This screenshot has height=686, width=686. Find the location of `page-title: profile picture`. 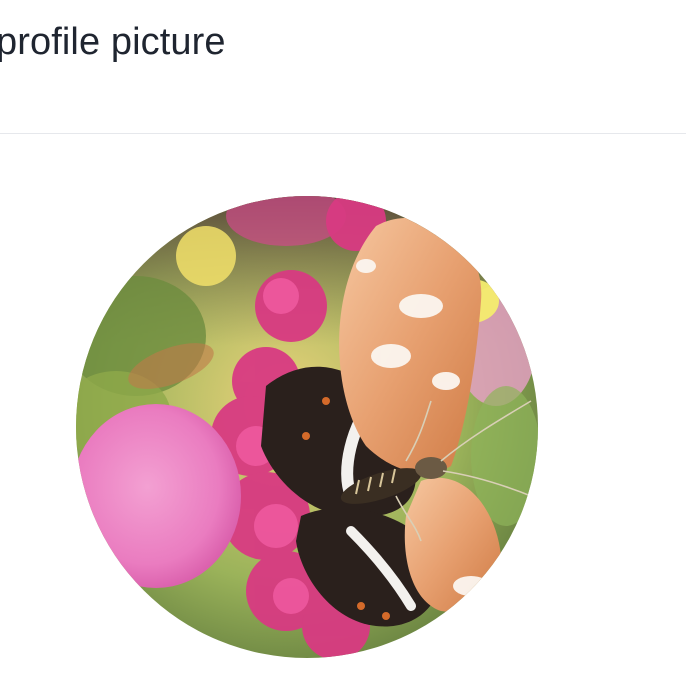

page-title: profile picture is located at coordinates (113, 42).